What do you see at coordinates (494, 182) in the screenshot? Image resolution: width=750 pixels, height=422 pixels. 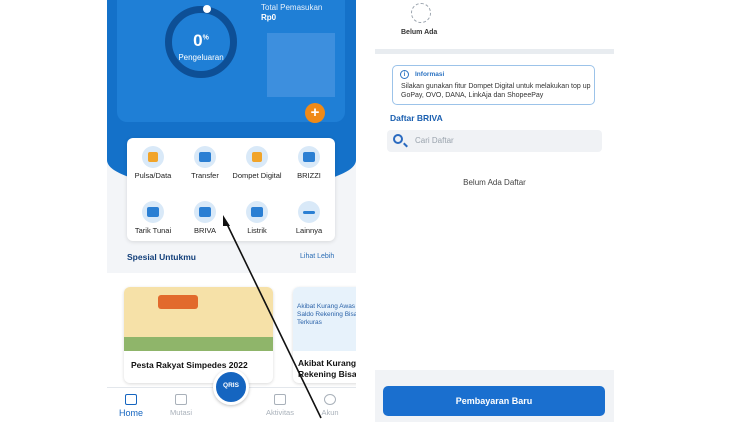 I see `empty-list-text: Belum Ada Daftar` at bounding box center [494, 182].